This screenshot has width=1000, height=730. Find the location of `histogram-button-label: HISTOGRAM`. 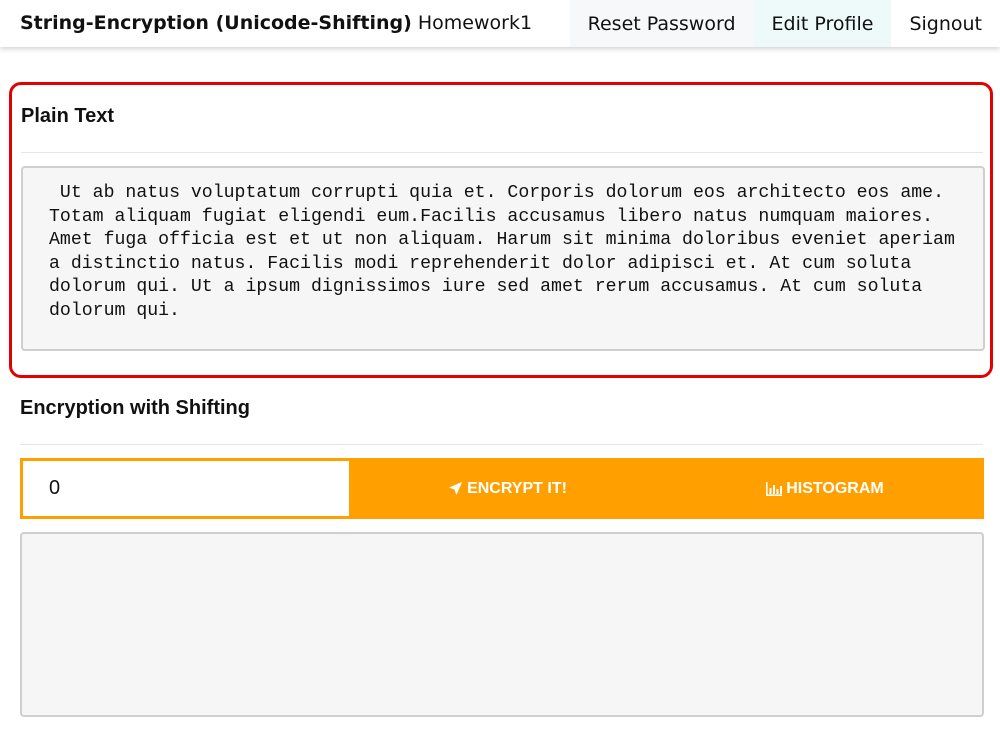

histogram-button-label: HISTOGRAM is located at coordinates (835, 488).